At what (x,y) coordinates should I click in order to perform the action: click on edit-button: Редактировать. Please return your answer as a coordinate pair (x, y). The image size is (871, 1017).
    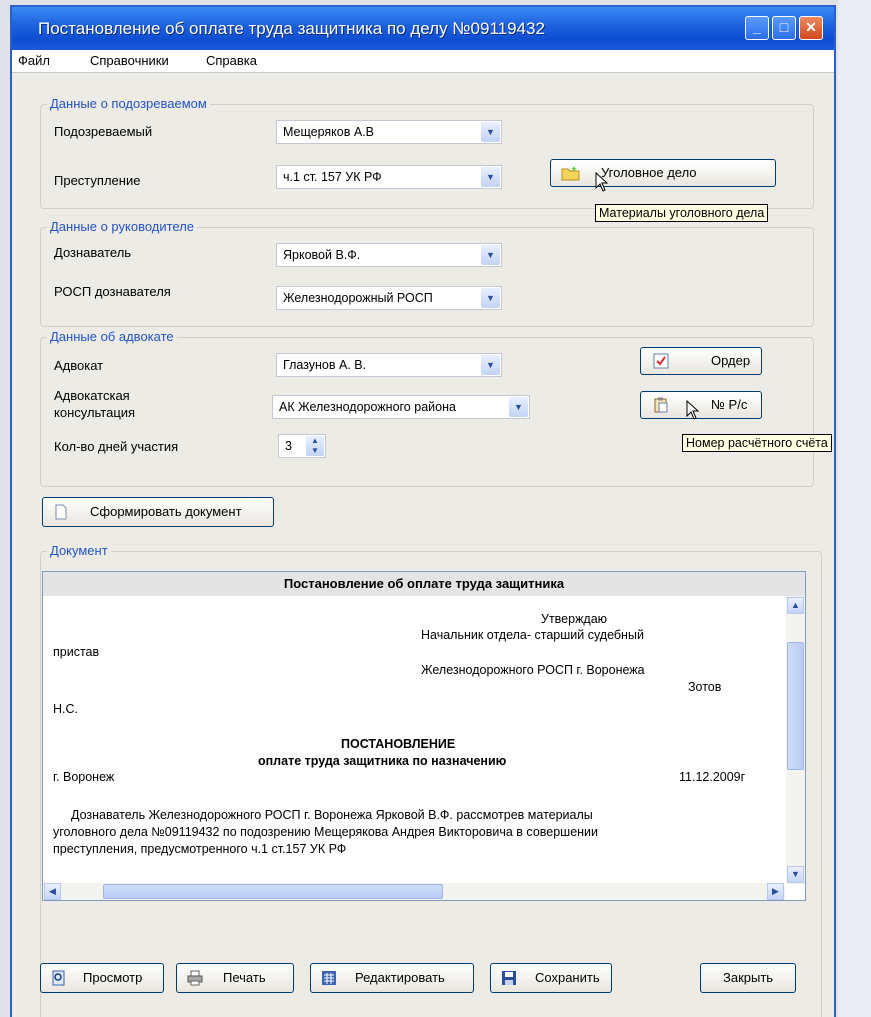
    Looking at the image, I should click on (392, 978).